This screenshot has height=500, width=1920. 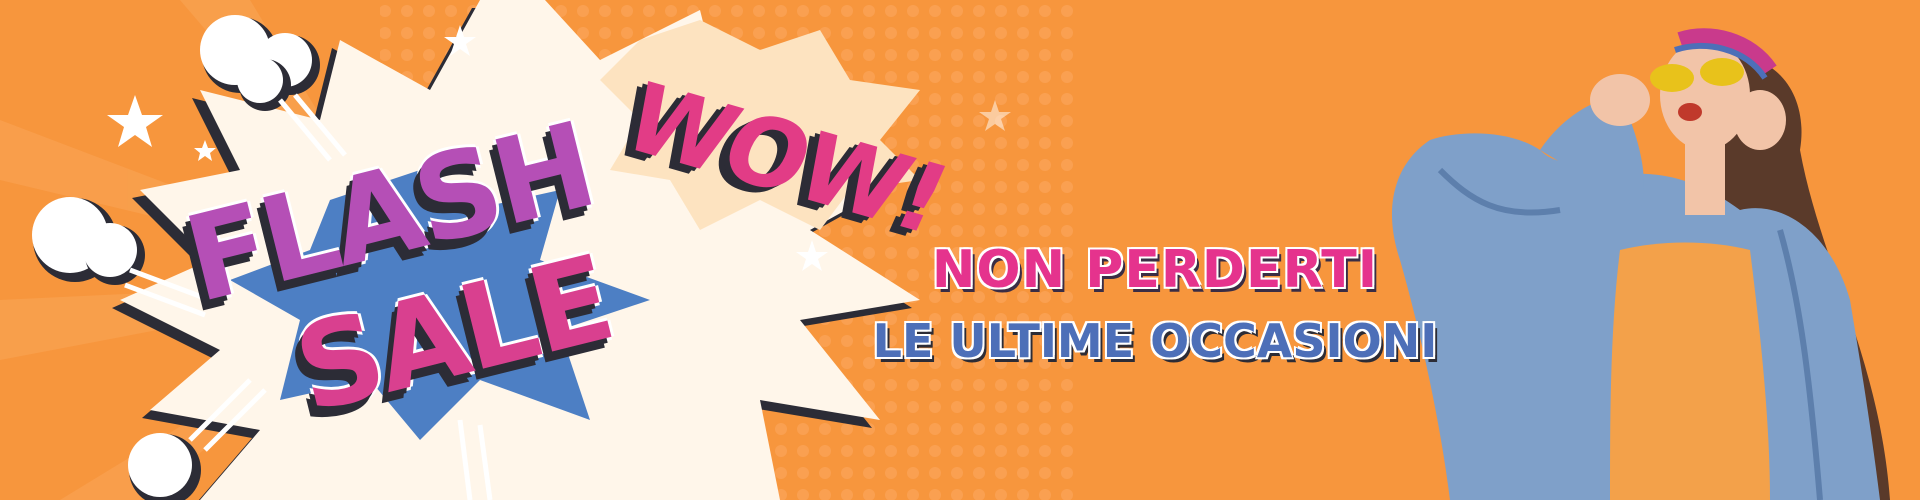 I want to click on headline: NON PERDERTI LE ULTIME OCCASIONI, so click(x=1155, y=304).